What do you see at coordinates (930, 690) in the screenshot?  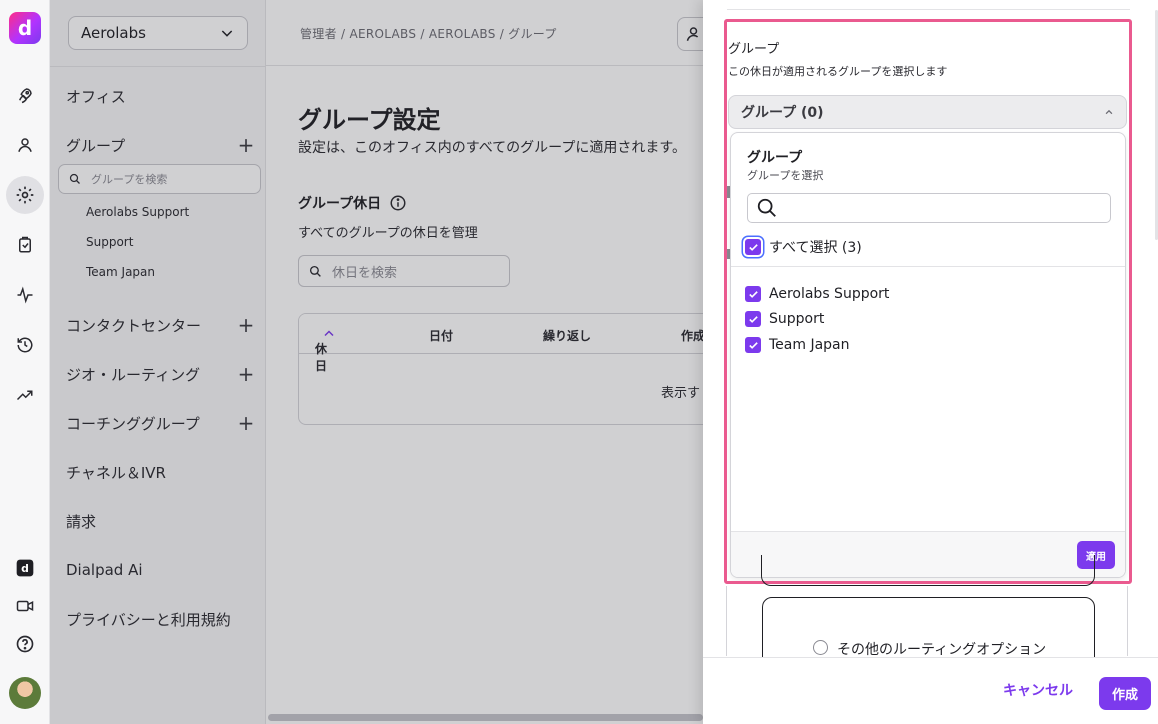 I see `drawer-footer: キャンセル 作成` at bounding box center [930, 690].